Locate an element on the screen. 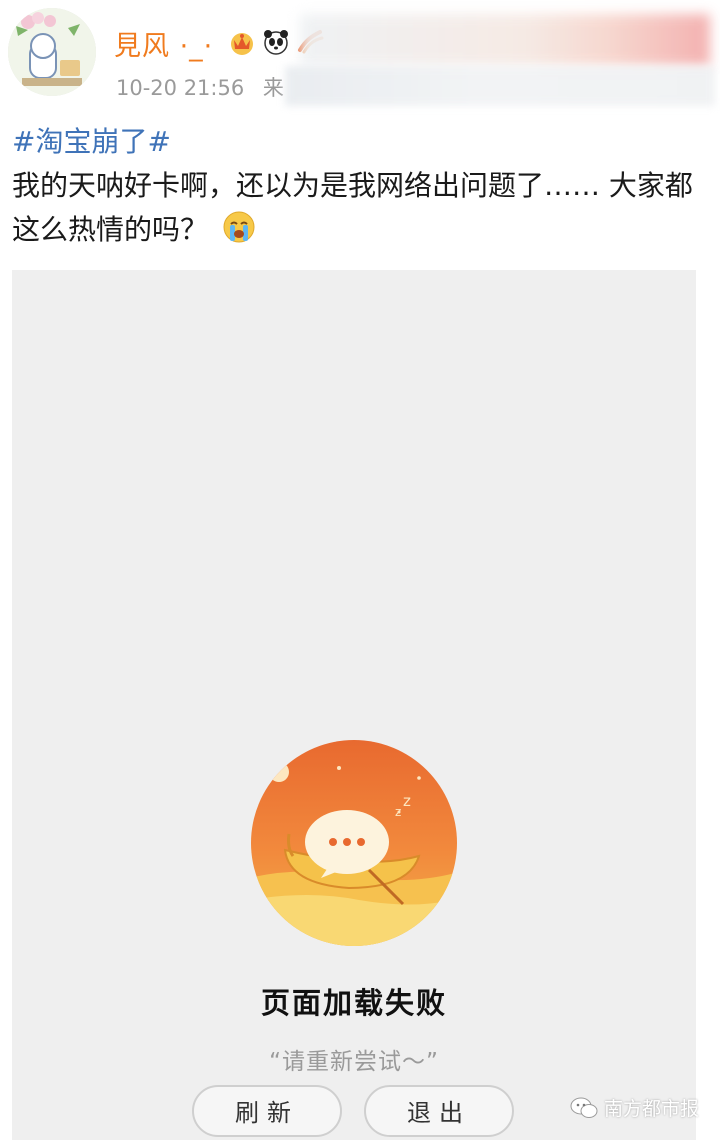 Image resolution: width=720 pixels, height=1140 pixels. refresh-button: 刷新 is located at coordinates (267, 1111).